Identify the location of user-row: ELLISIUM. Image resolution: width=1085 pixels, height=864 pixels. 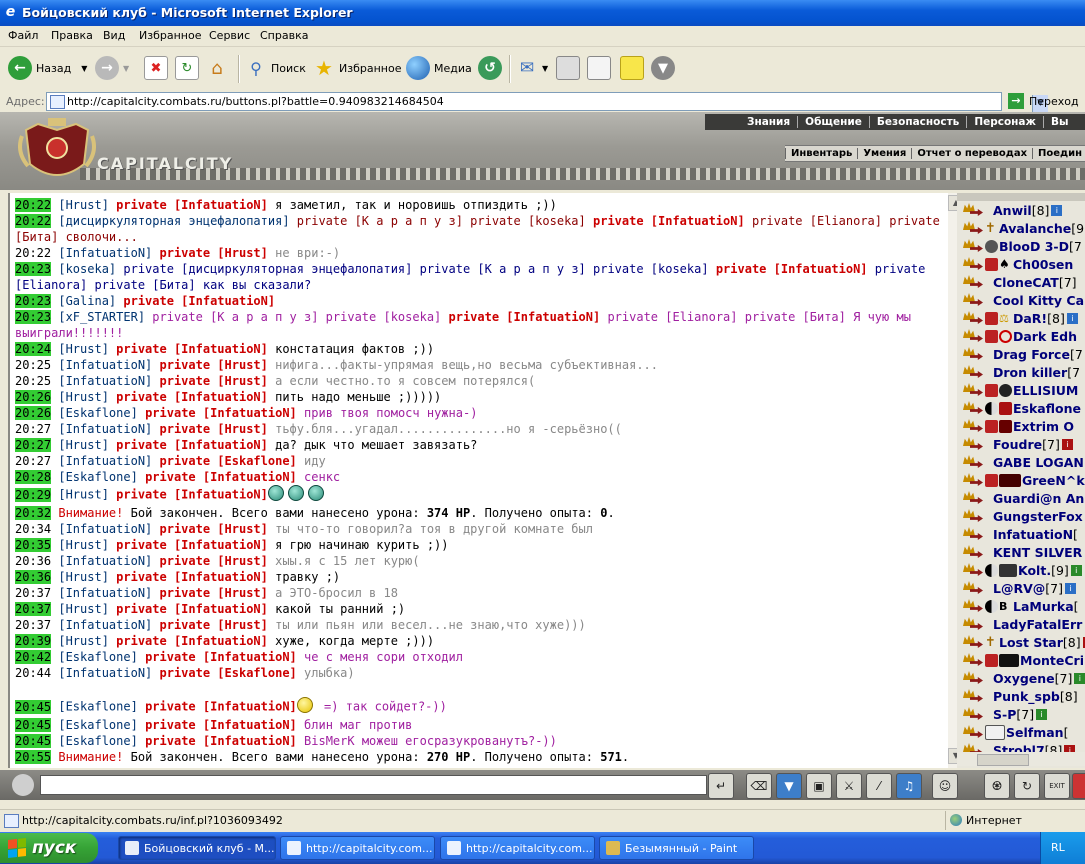
(1020, 390).